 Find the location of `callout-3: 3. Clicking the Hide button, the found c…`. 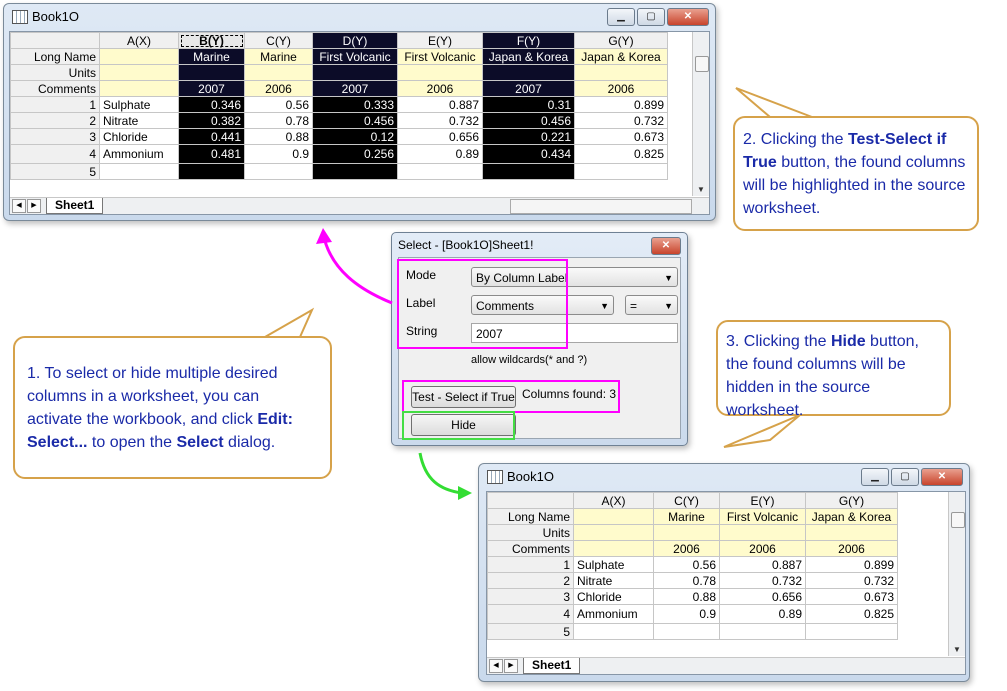

callout-3: 3. Clicking the Hide button, the found c… is located at coordinates (833, 369).